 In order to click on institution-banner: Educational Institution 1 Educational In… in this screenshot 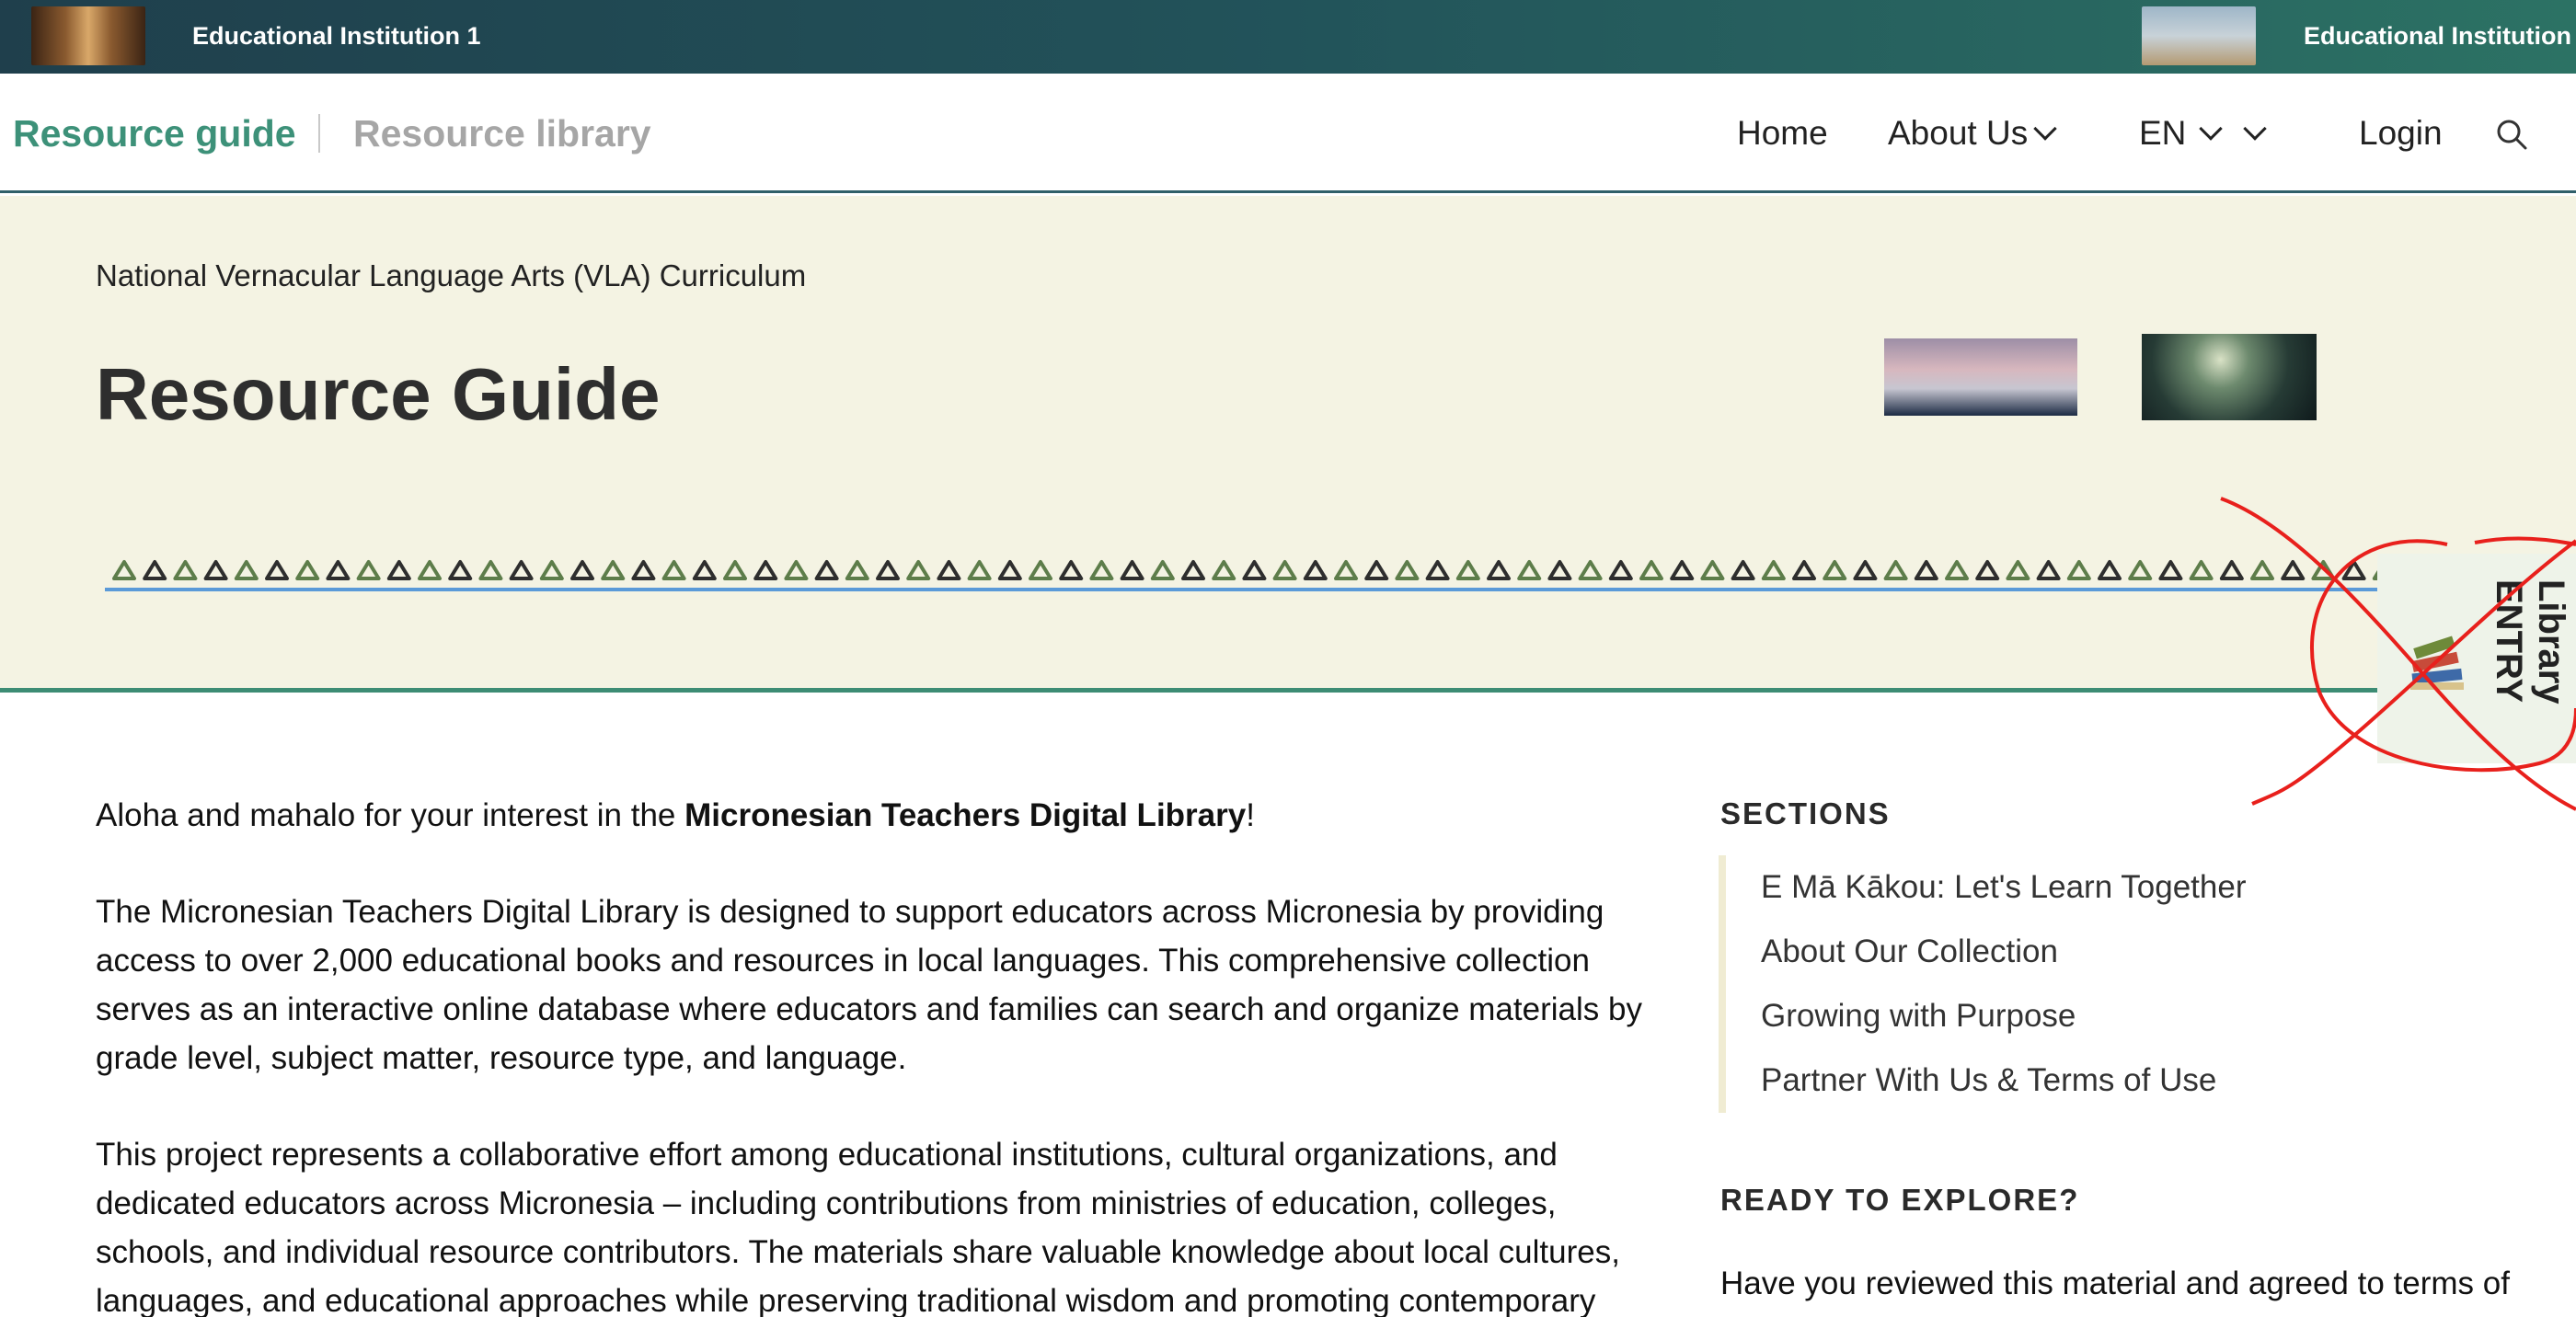, I will do `click(1288, 37)`.